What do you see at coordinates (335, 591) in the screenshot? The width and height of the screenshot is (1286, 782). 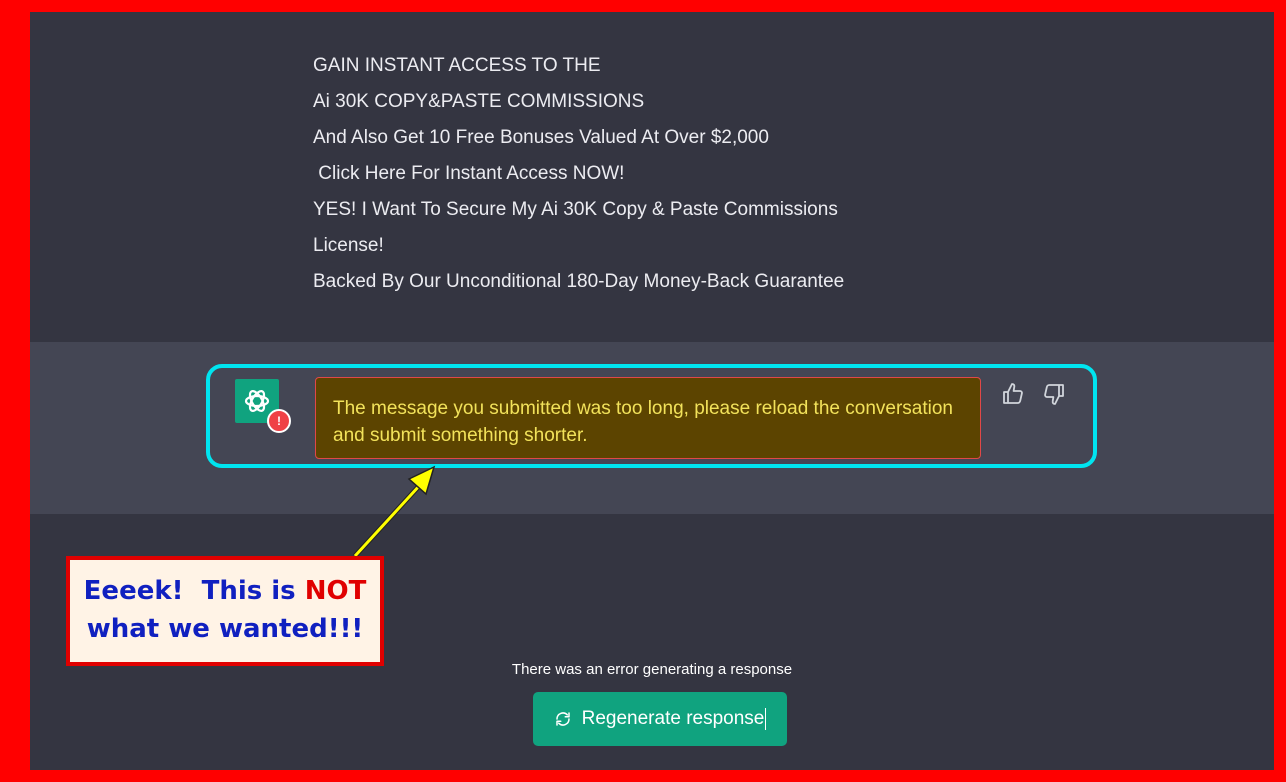 I see `callout-emphasis: NOT` at bounding box center [335, 591].